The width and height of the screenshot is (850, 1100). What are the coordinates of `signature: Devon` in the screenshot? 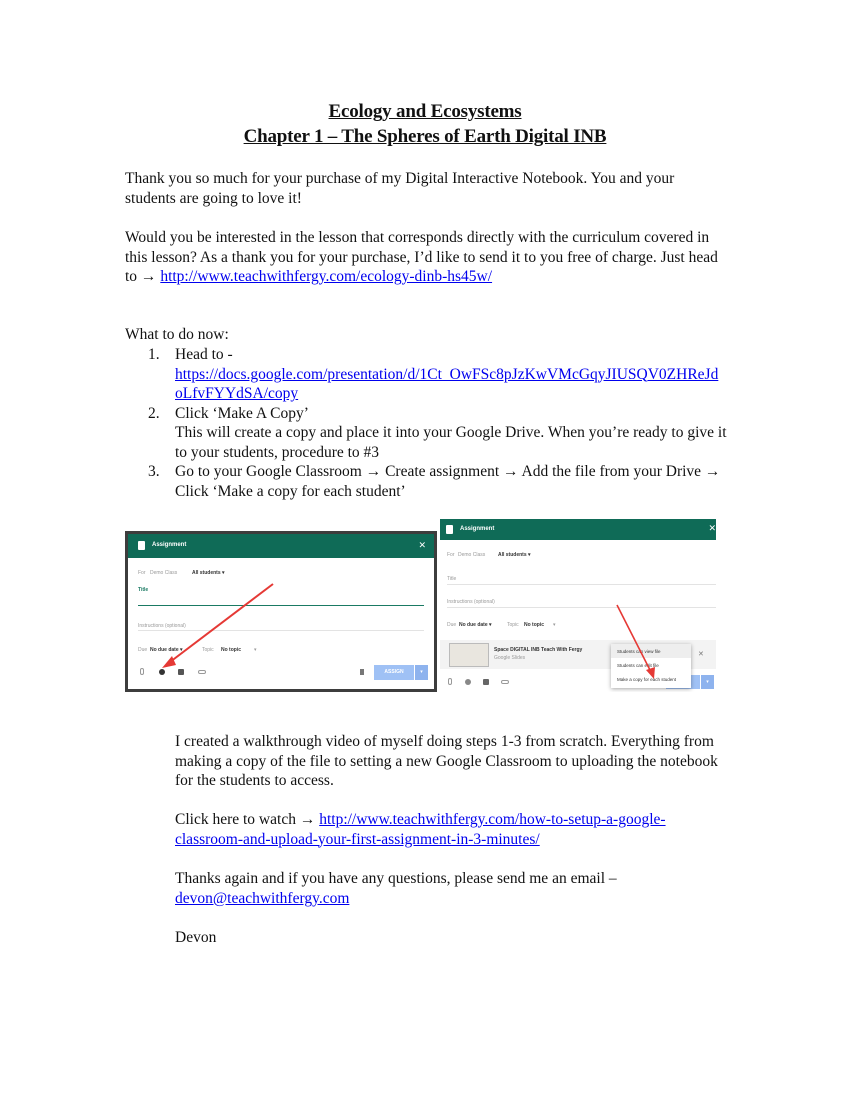 It's located at (196, 937).